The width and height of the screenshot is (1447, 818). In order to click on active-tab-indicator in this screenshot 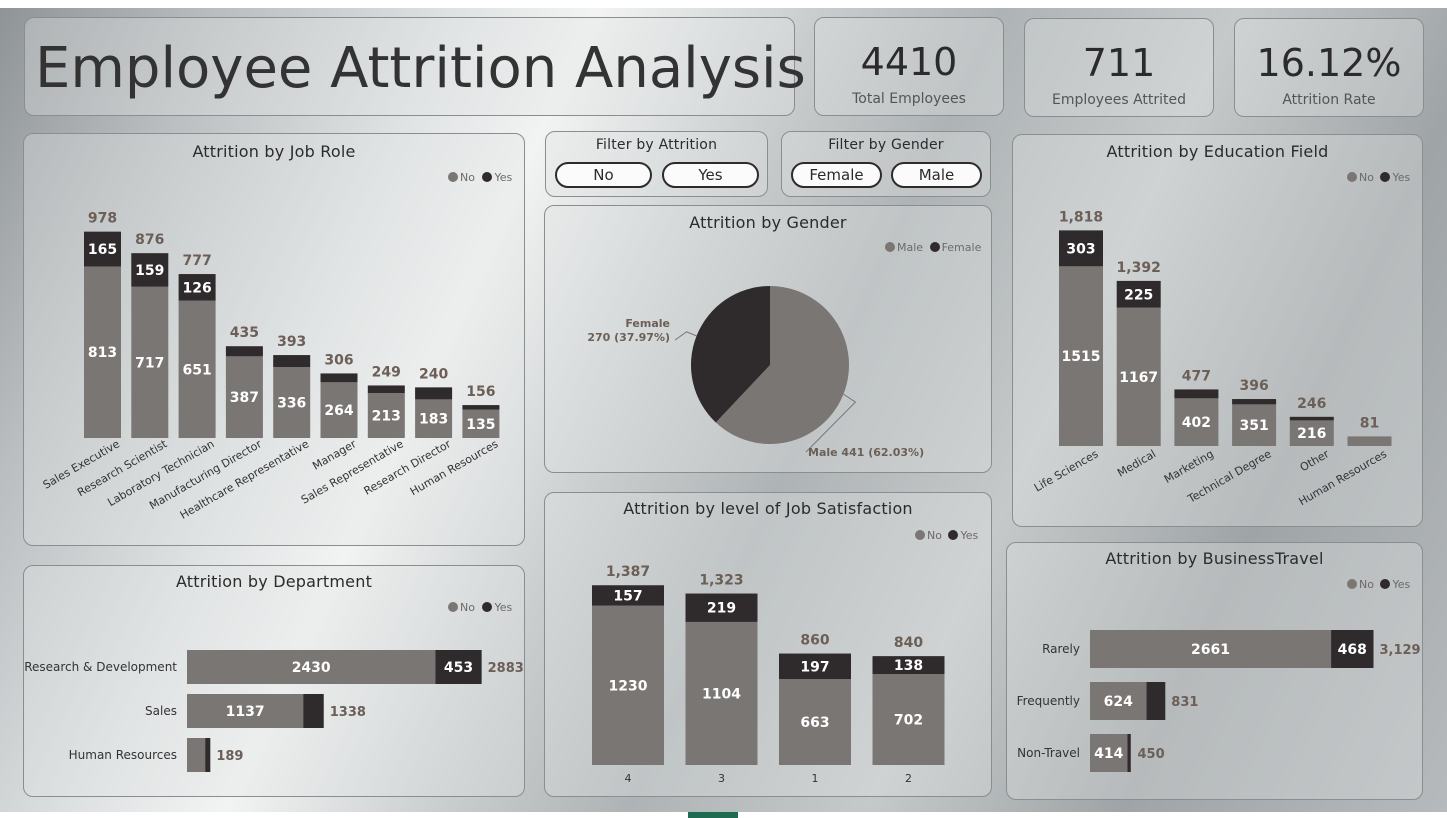, I will do `click(713, 815)`.